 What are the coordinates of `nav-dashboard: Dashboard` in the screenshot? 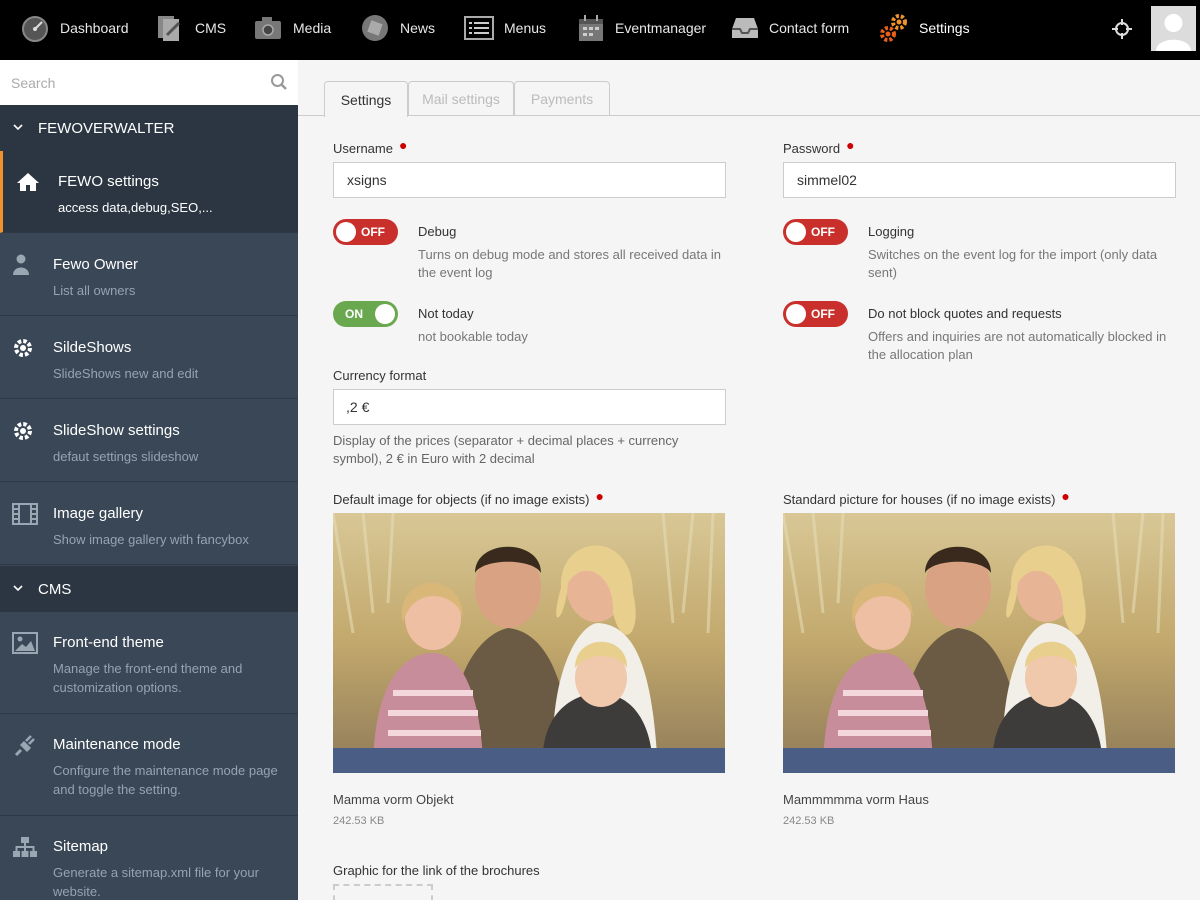 It's located at (74, 28).